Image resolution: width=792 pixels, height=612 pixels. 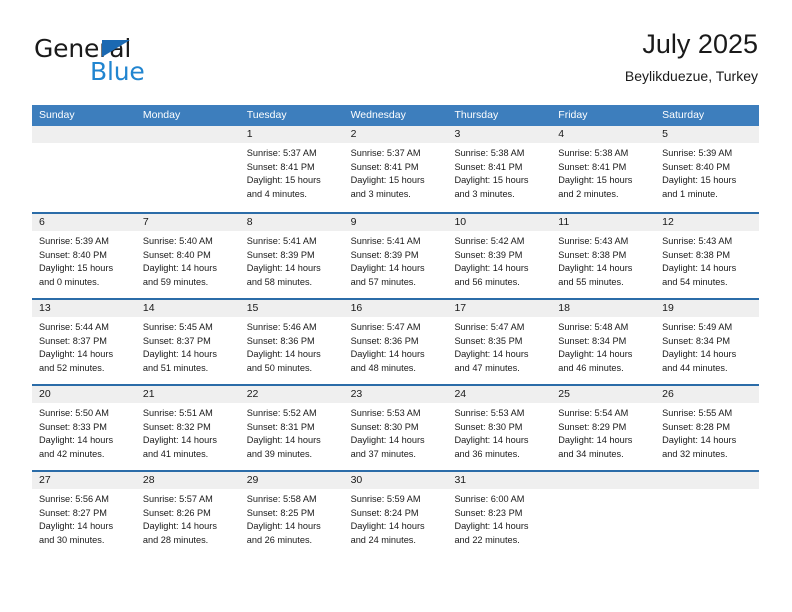 What do you see at coordinates (395, 222) in the screenshot?
I see `day-number: 9` at bounding box center [395, 222].